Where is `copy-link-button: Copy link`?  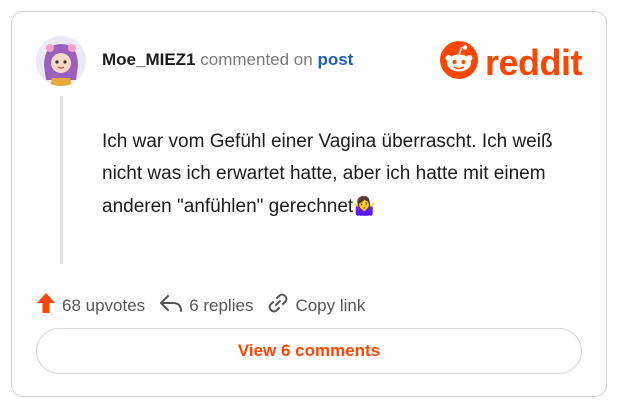 copy-link-button: Copy link is located at coordinates (316, 305).